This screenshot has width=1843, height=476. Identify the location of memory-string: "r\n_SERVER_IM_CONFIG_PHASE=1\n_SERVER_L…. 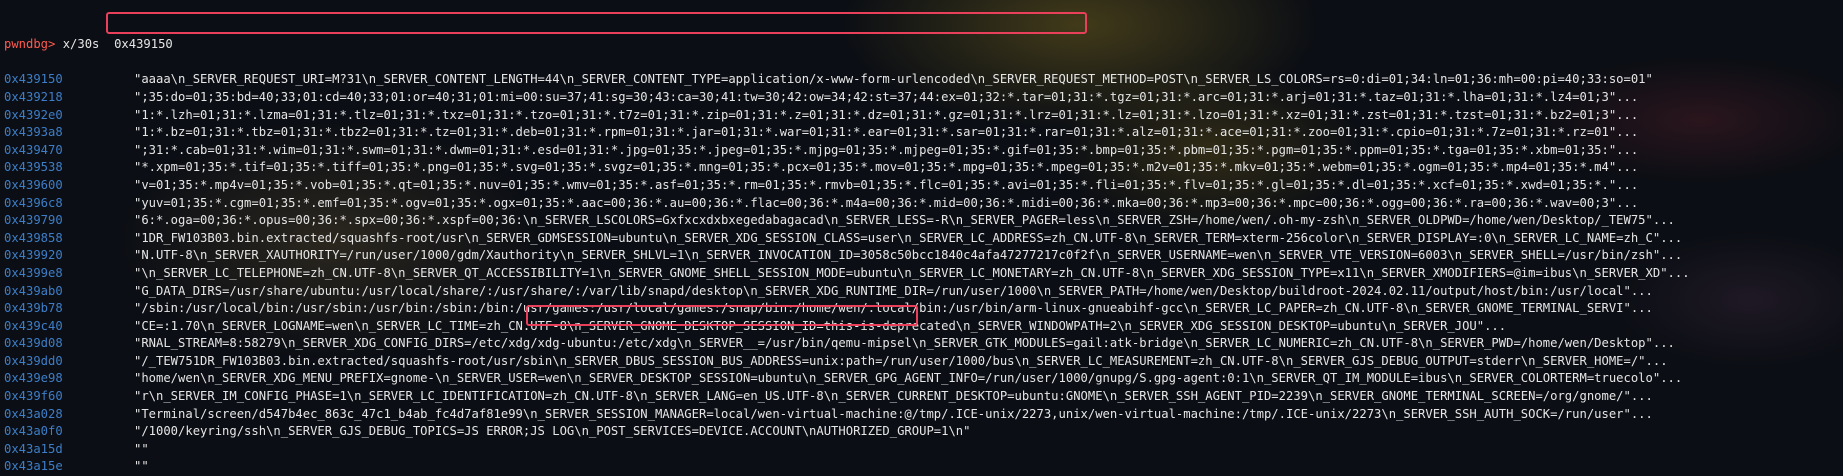
(893, 396).